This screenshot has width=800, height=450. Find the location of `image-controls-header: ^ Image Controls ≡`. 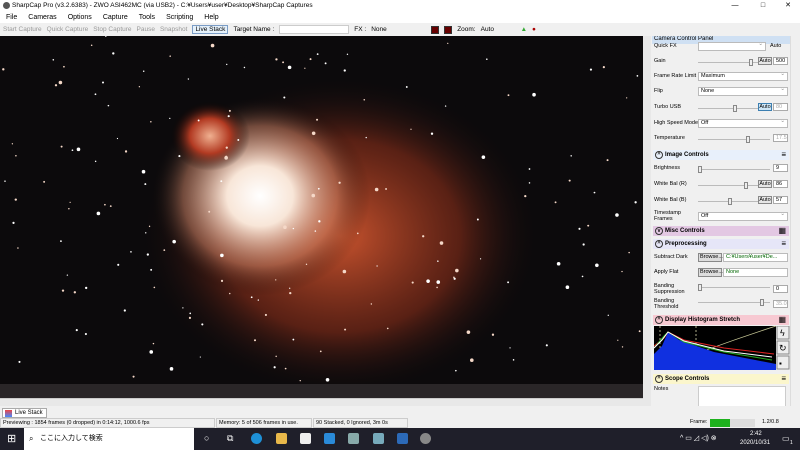

image-controls-header: ^ Image Controls ≡ is located at coordinates (721, 155).